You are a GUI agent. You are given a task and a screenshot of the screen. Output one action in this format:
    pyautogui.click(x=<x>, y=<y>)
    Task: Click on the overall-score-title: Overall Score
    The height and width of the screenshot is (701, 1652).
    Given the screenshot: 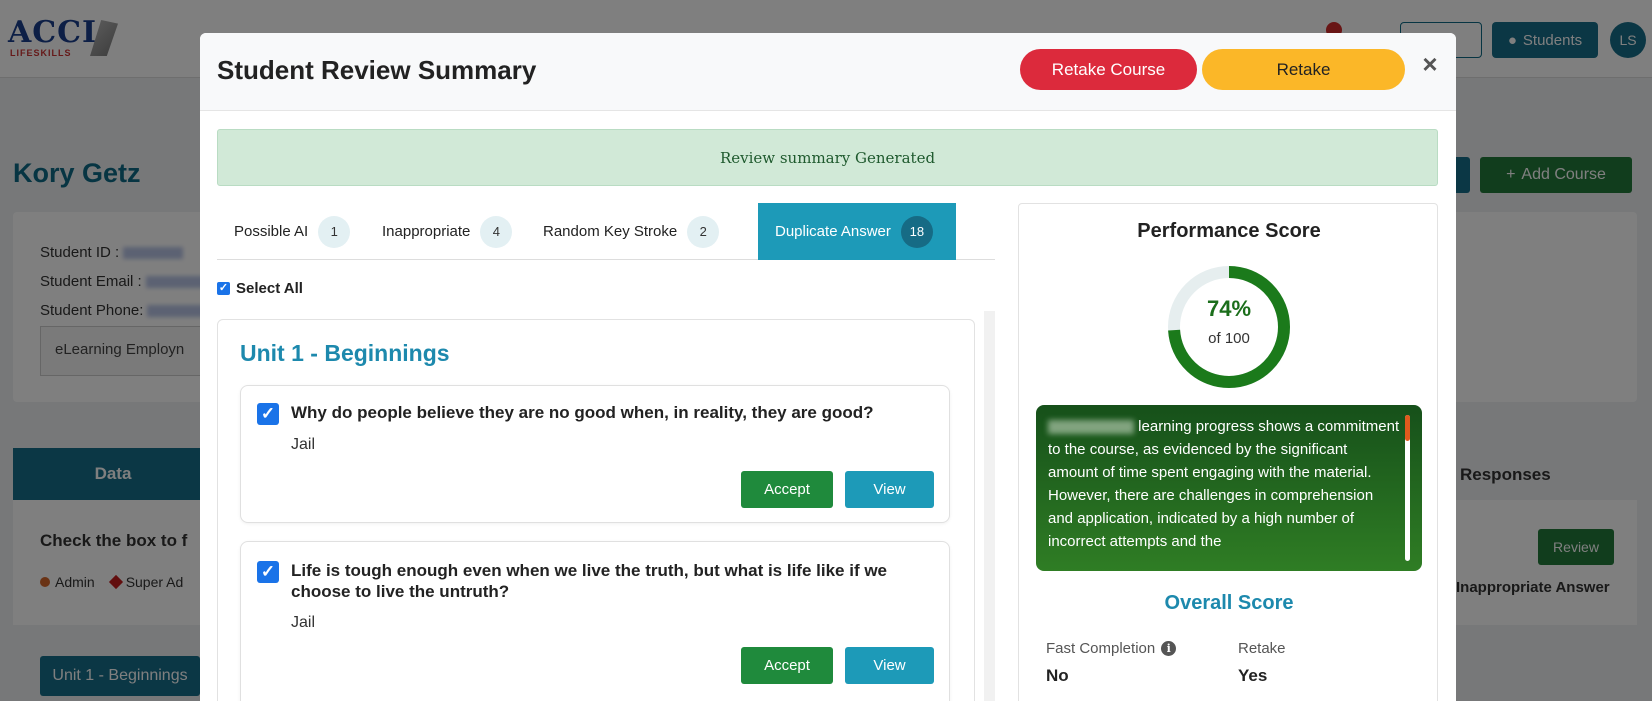 What is the action you would take?
    pyautogui.click(x=1229, y=603)
    